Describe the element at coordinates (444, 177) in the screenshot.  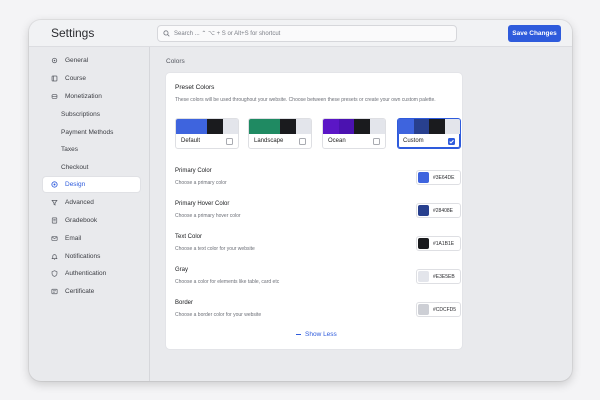
I see `color-hex: #3E64DE` at that location.